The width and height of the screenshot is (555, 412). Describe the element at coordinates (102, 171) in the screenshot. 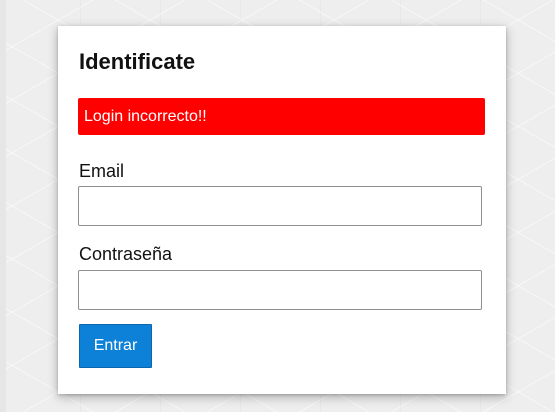

I see `email-label: Email` at that location.